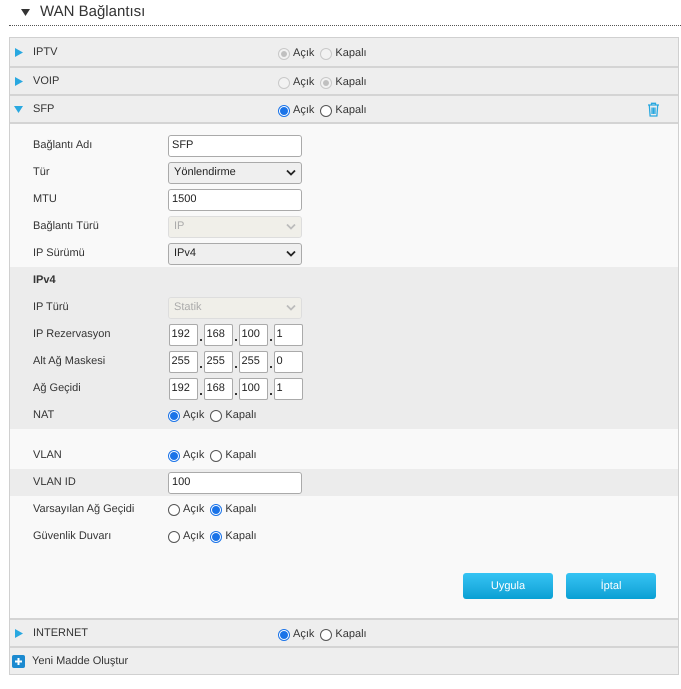 This screenshot has height=689, width=681. I want to click on field-label: Ağ Geçidi, so click(57, 388).